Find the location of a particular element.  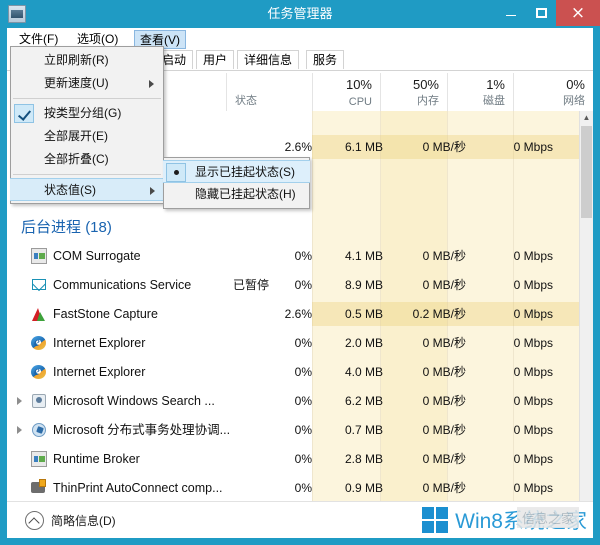

vertical-scrollbar: ▲ ▼ is located at coordinates (586, 315).